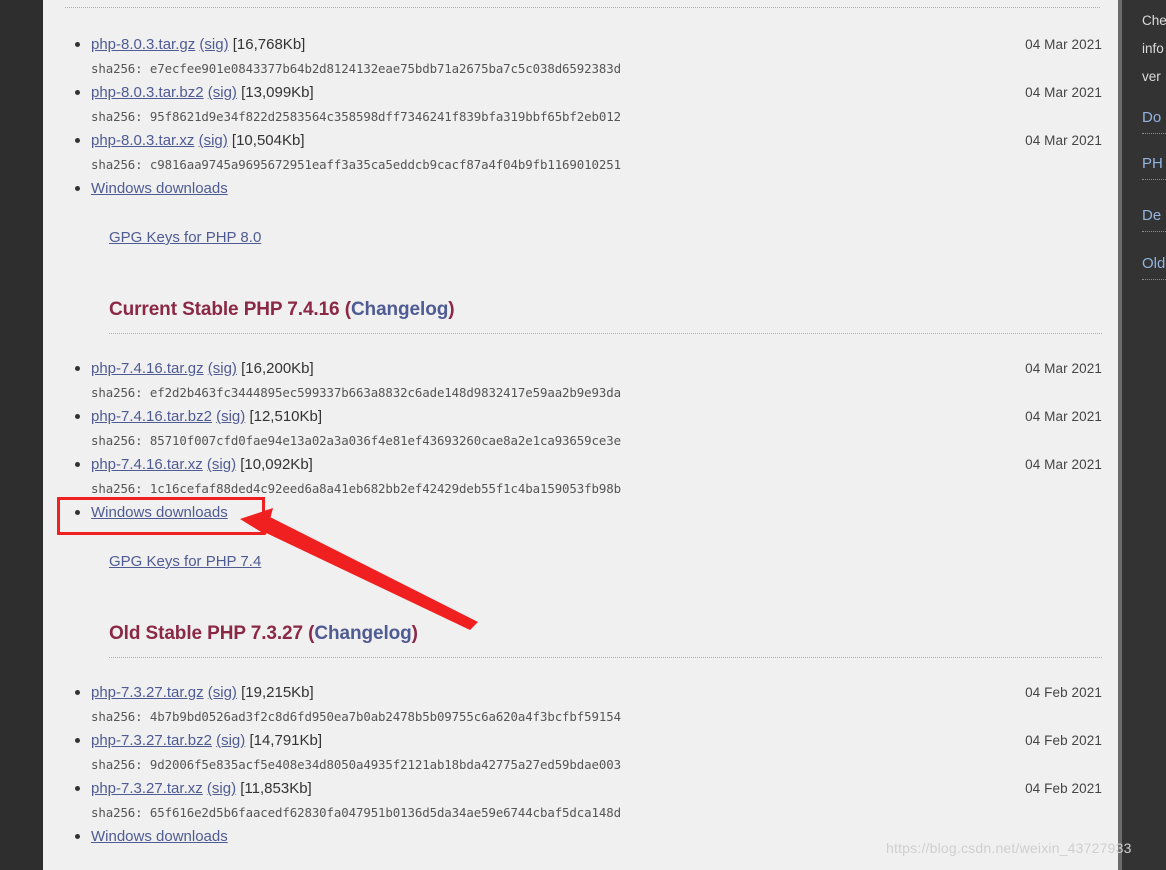  I want to click on file-size: [16,768Kb], so click(269, 44).